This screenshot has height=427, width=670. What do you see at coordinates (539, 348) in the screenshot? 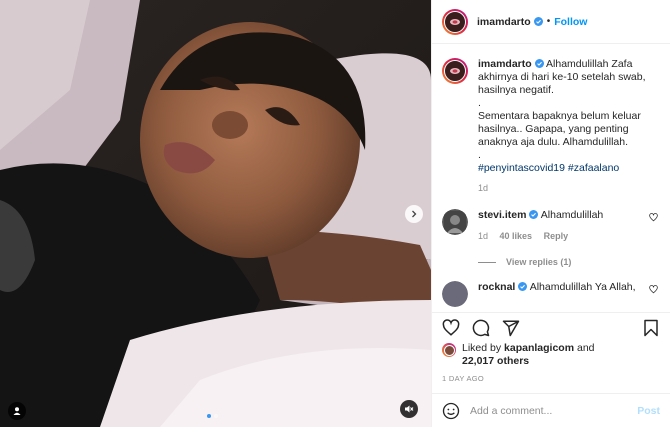
I see `liker-username: kapanlagicom` at bounding box center [539, 348].